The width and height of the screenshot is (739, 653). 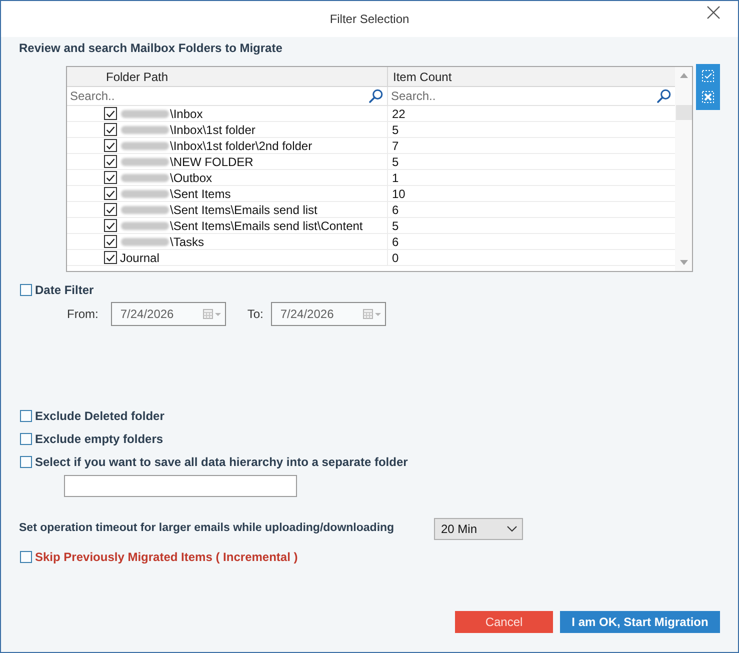 What do you see at coordinates (137, 77) in the screenshot?
I see `column-header: Folder Path` at bounding box center [137, 77].